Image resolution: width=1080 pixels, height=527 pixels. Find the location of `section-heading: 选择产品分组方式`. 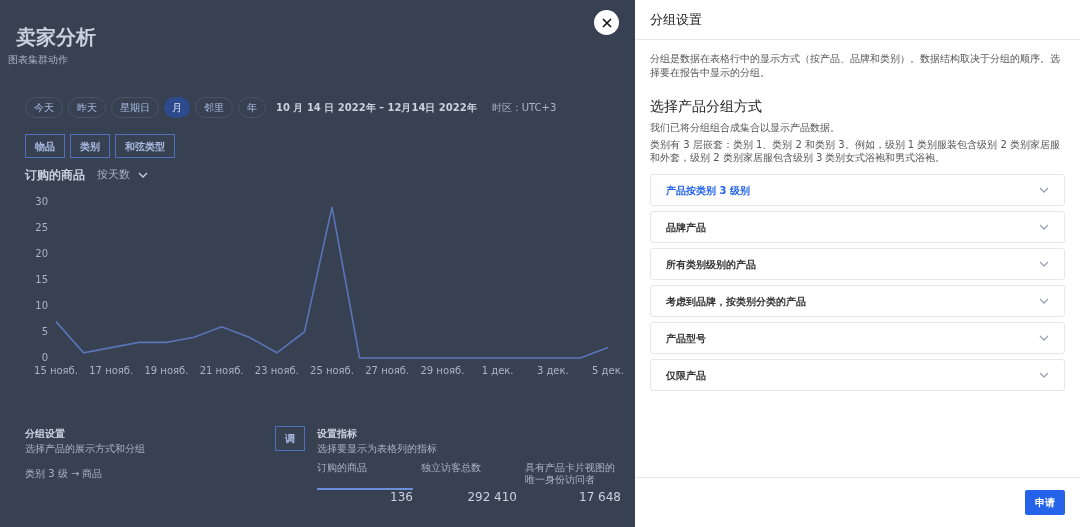

section-heading: 选择产品分组方式 is located at coordinates (706, 106).